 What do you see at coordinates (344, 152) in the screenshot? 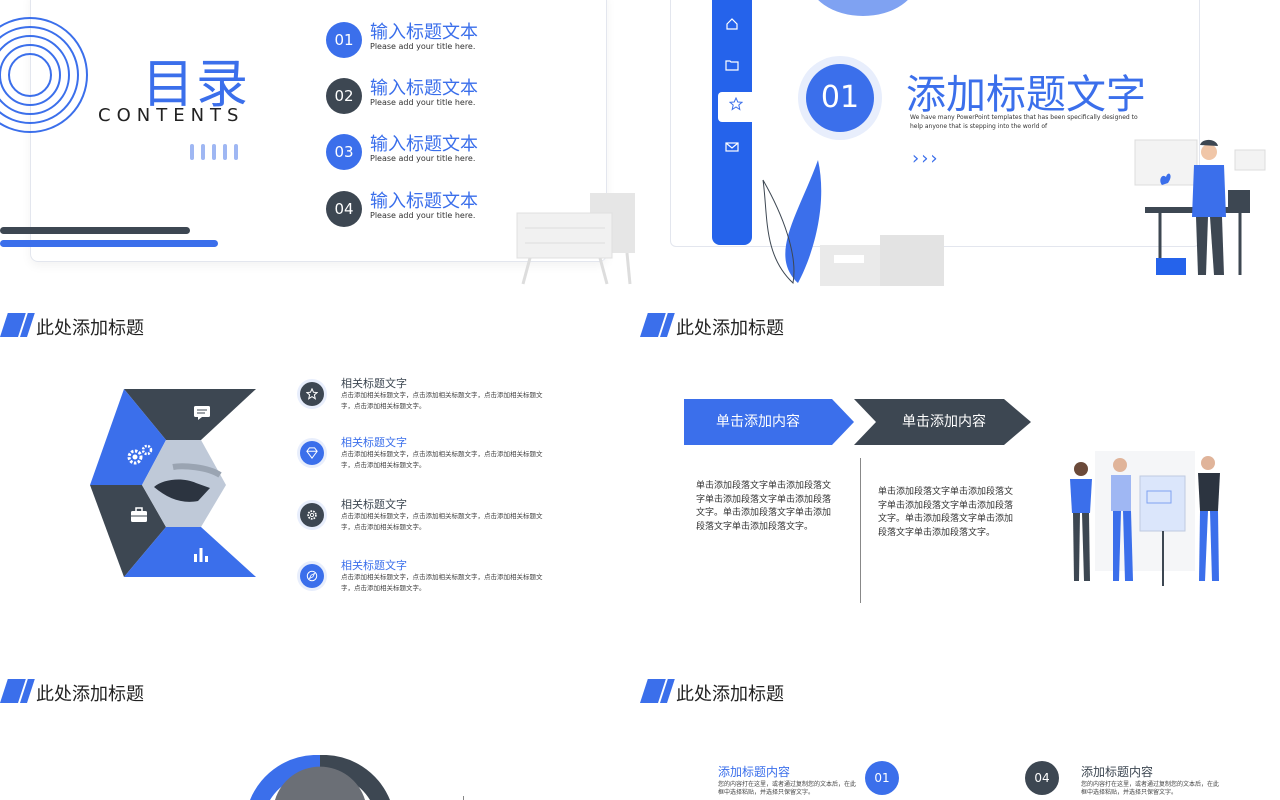
I see `toc-number: 03` at bounding box center [344, 152].